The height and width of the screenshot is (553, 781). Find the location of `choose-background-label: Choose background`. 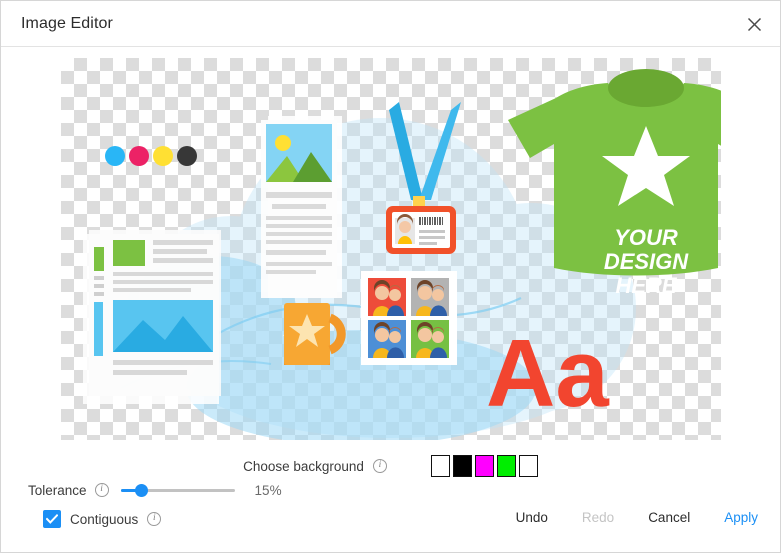

choose-background-label: Choose background is located at coordinates (303, 466).